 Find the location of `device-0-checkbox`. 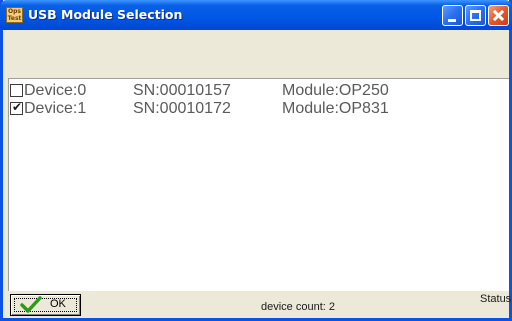

device-0-checkbox is located at coordinates (16, 90).